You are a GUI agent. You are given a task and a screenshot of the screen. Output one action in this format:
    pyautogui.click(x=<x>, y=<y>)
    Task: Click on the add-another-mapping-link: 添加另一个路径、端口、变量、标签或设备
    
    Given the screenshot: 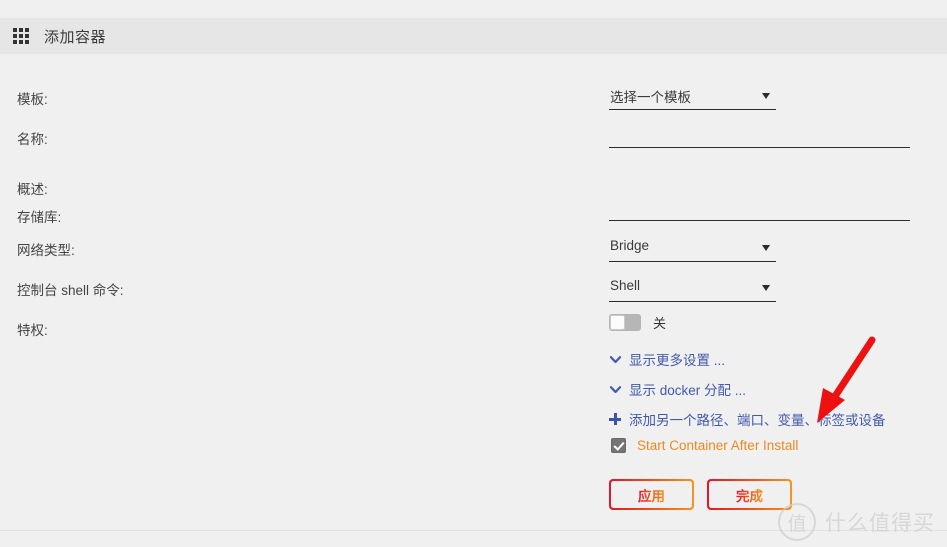 What is the action you would take?
    pyautogui.click(x=747, y=419)
    